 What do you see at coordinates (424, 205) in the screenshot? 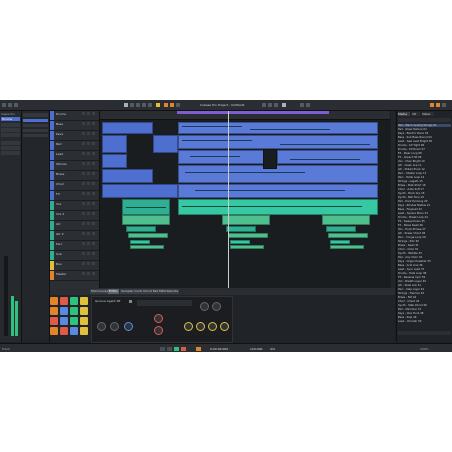
I see `browser-result-item: Keys - Rhodes Mellow 21` at bounding box center [424, 205].